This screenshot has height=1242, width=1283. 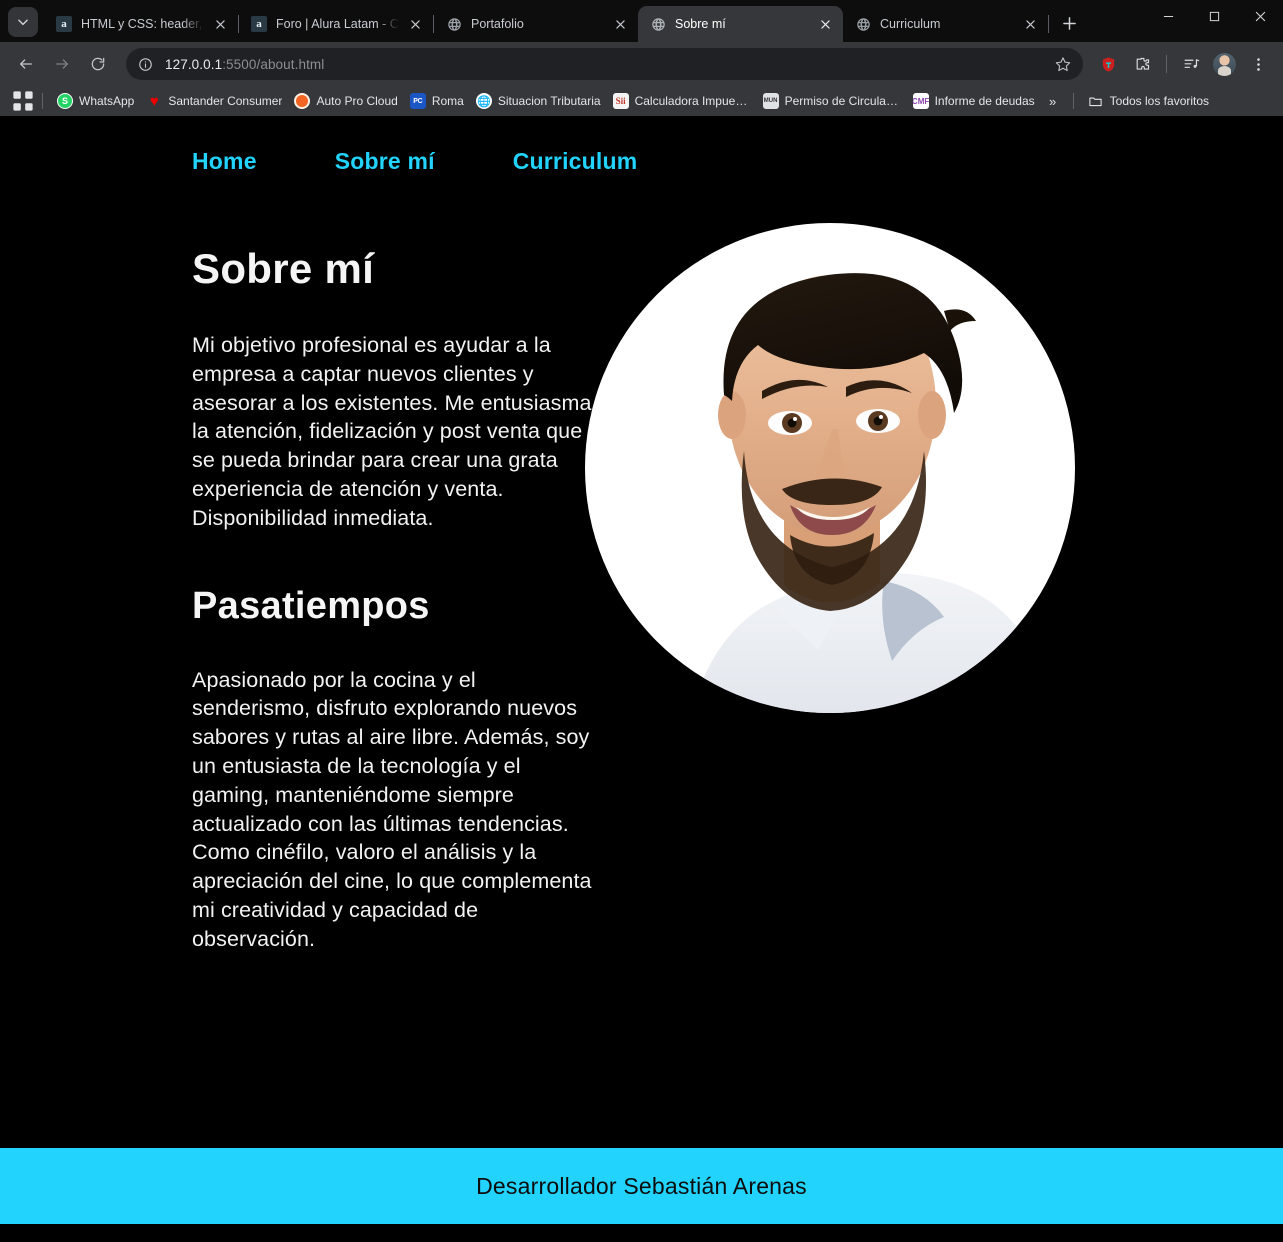 I want to click on tab-search-icon, so click(x=23, y=22).